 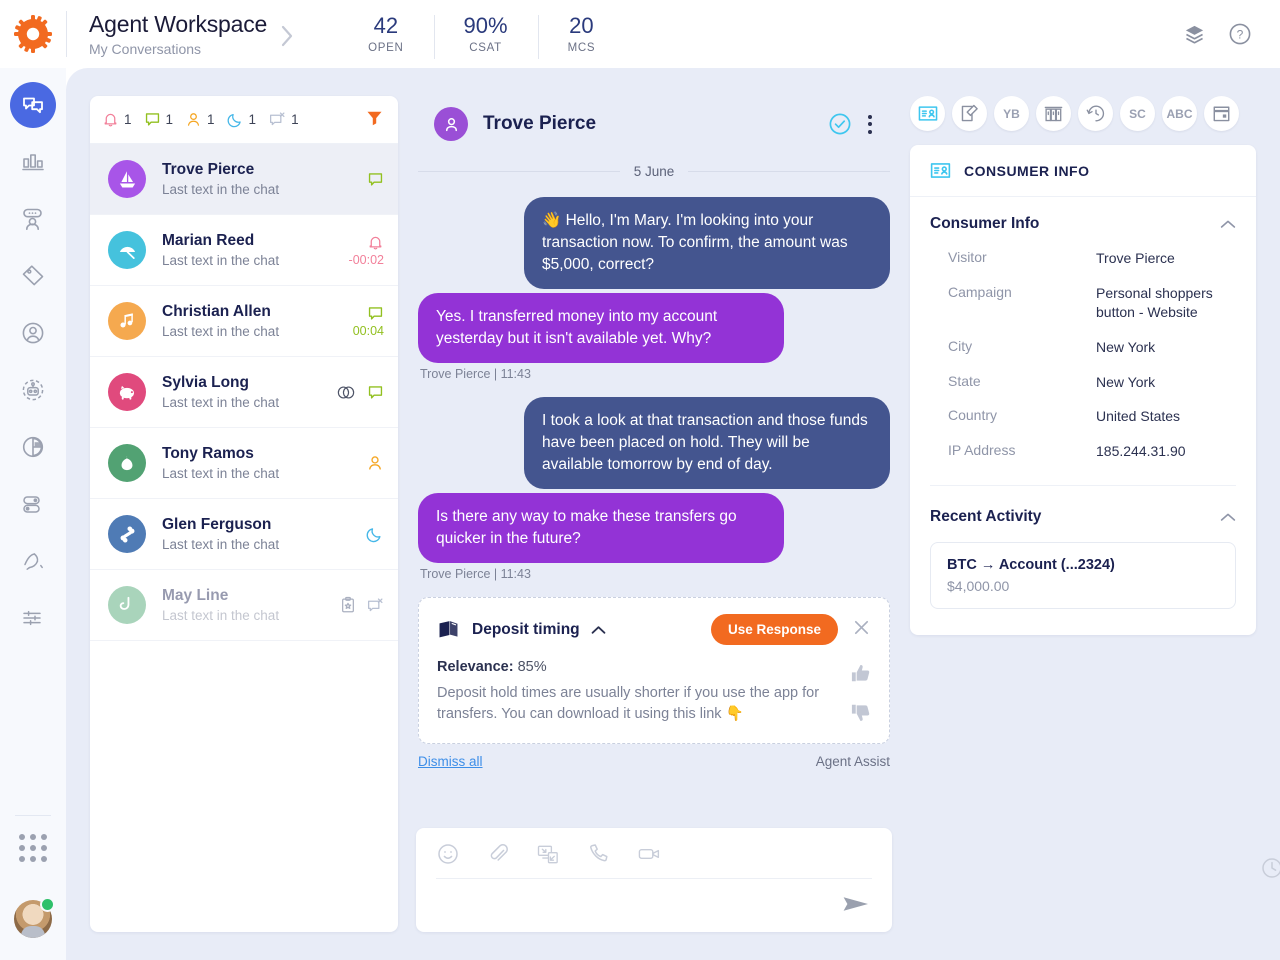 I want to click on sidebar-item-reports, so click(x=33, y=447).